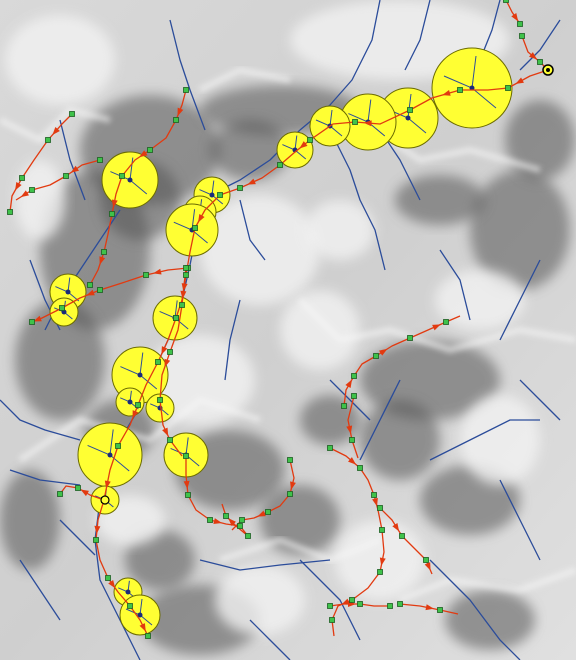 Image resolution: width=576 pixels, height=660 pixels. I want to click on outlet-marker-center, so click(548, 70).